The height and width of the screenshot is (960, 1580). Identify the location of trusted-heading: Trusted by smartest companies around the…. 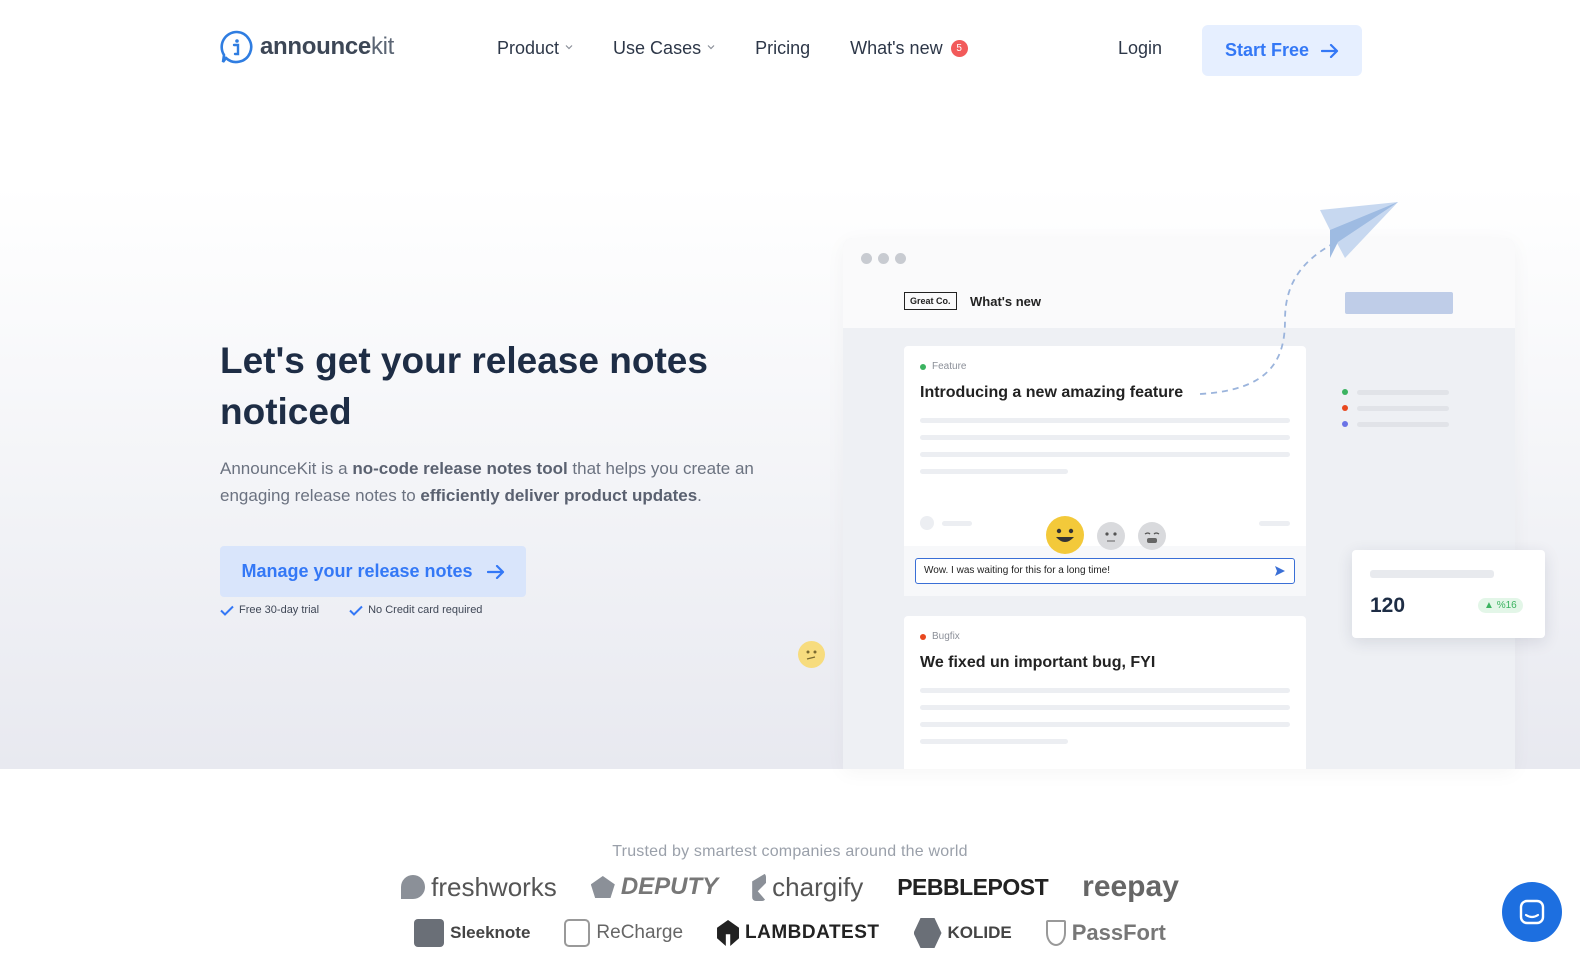
(790, 851).